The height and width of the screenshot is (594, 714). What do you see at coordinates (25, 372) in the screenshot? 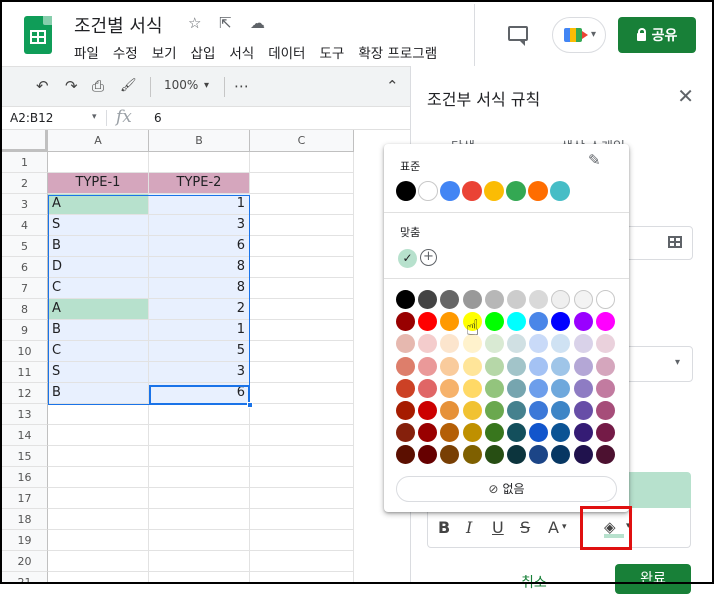
I see `row-header: 11` at bounding box center [25, 372].